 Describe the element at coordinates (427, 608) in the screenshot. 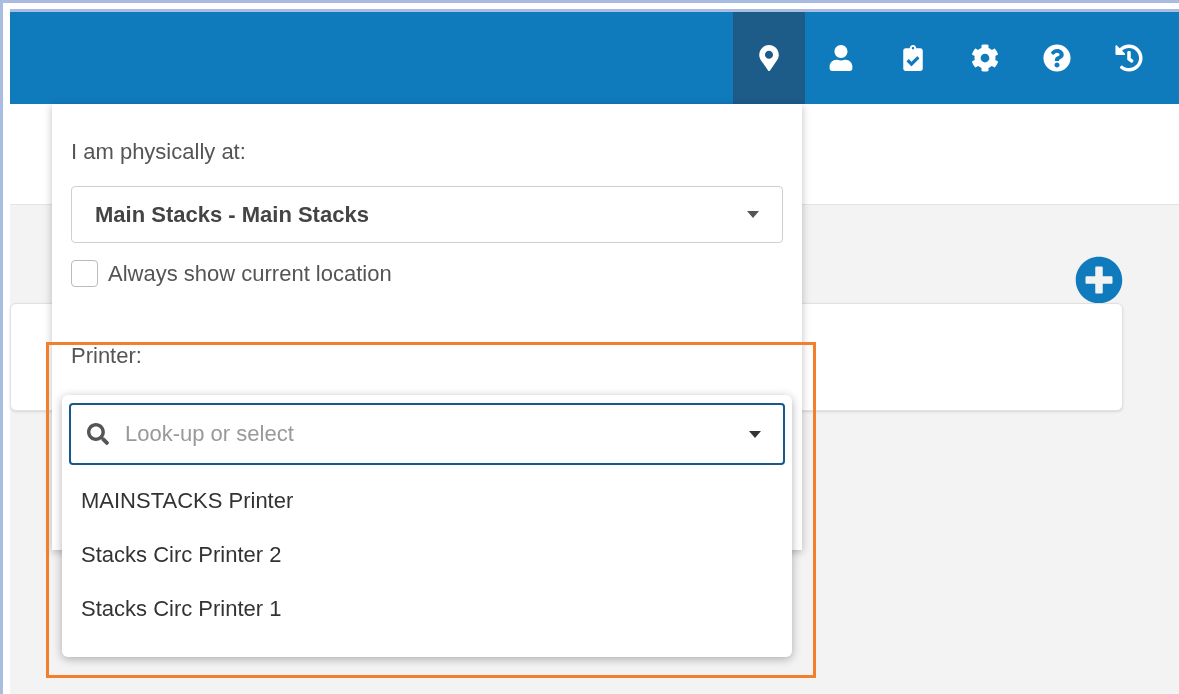

I see `printer-option: Stacks Circ Printer 1` at that location.